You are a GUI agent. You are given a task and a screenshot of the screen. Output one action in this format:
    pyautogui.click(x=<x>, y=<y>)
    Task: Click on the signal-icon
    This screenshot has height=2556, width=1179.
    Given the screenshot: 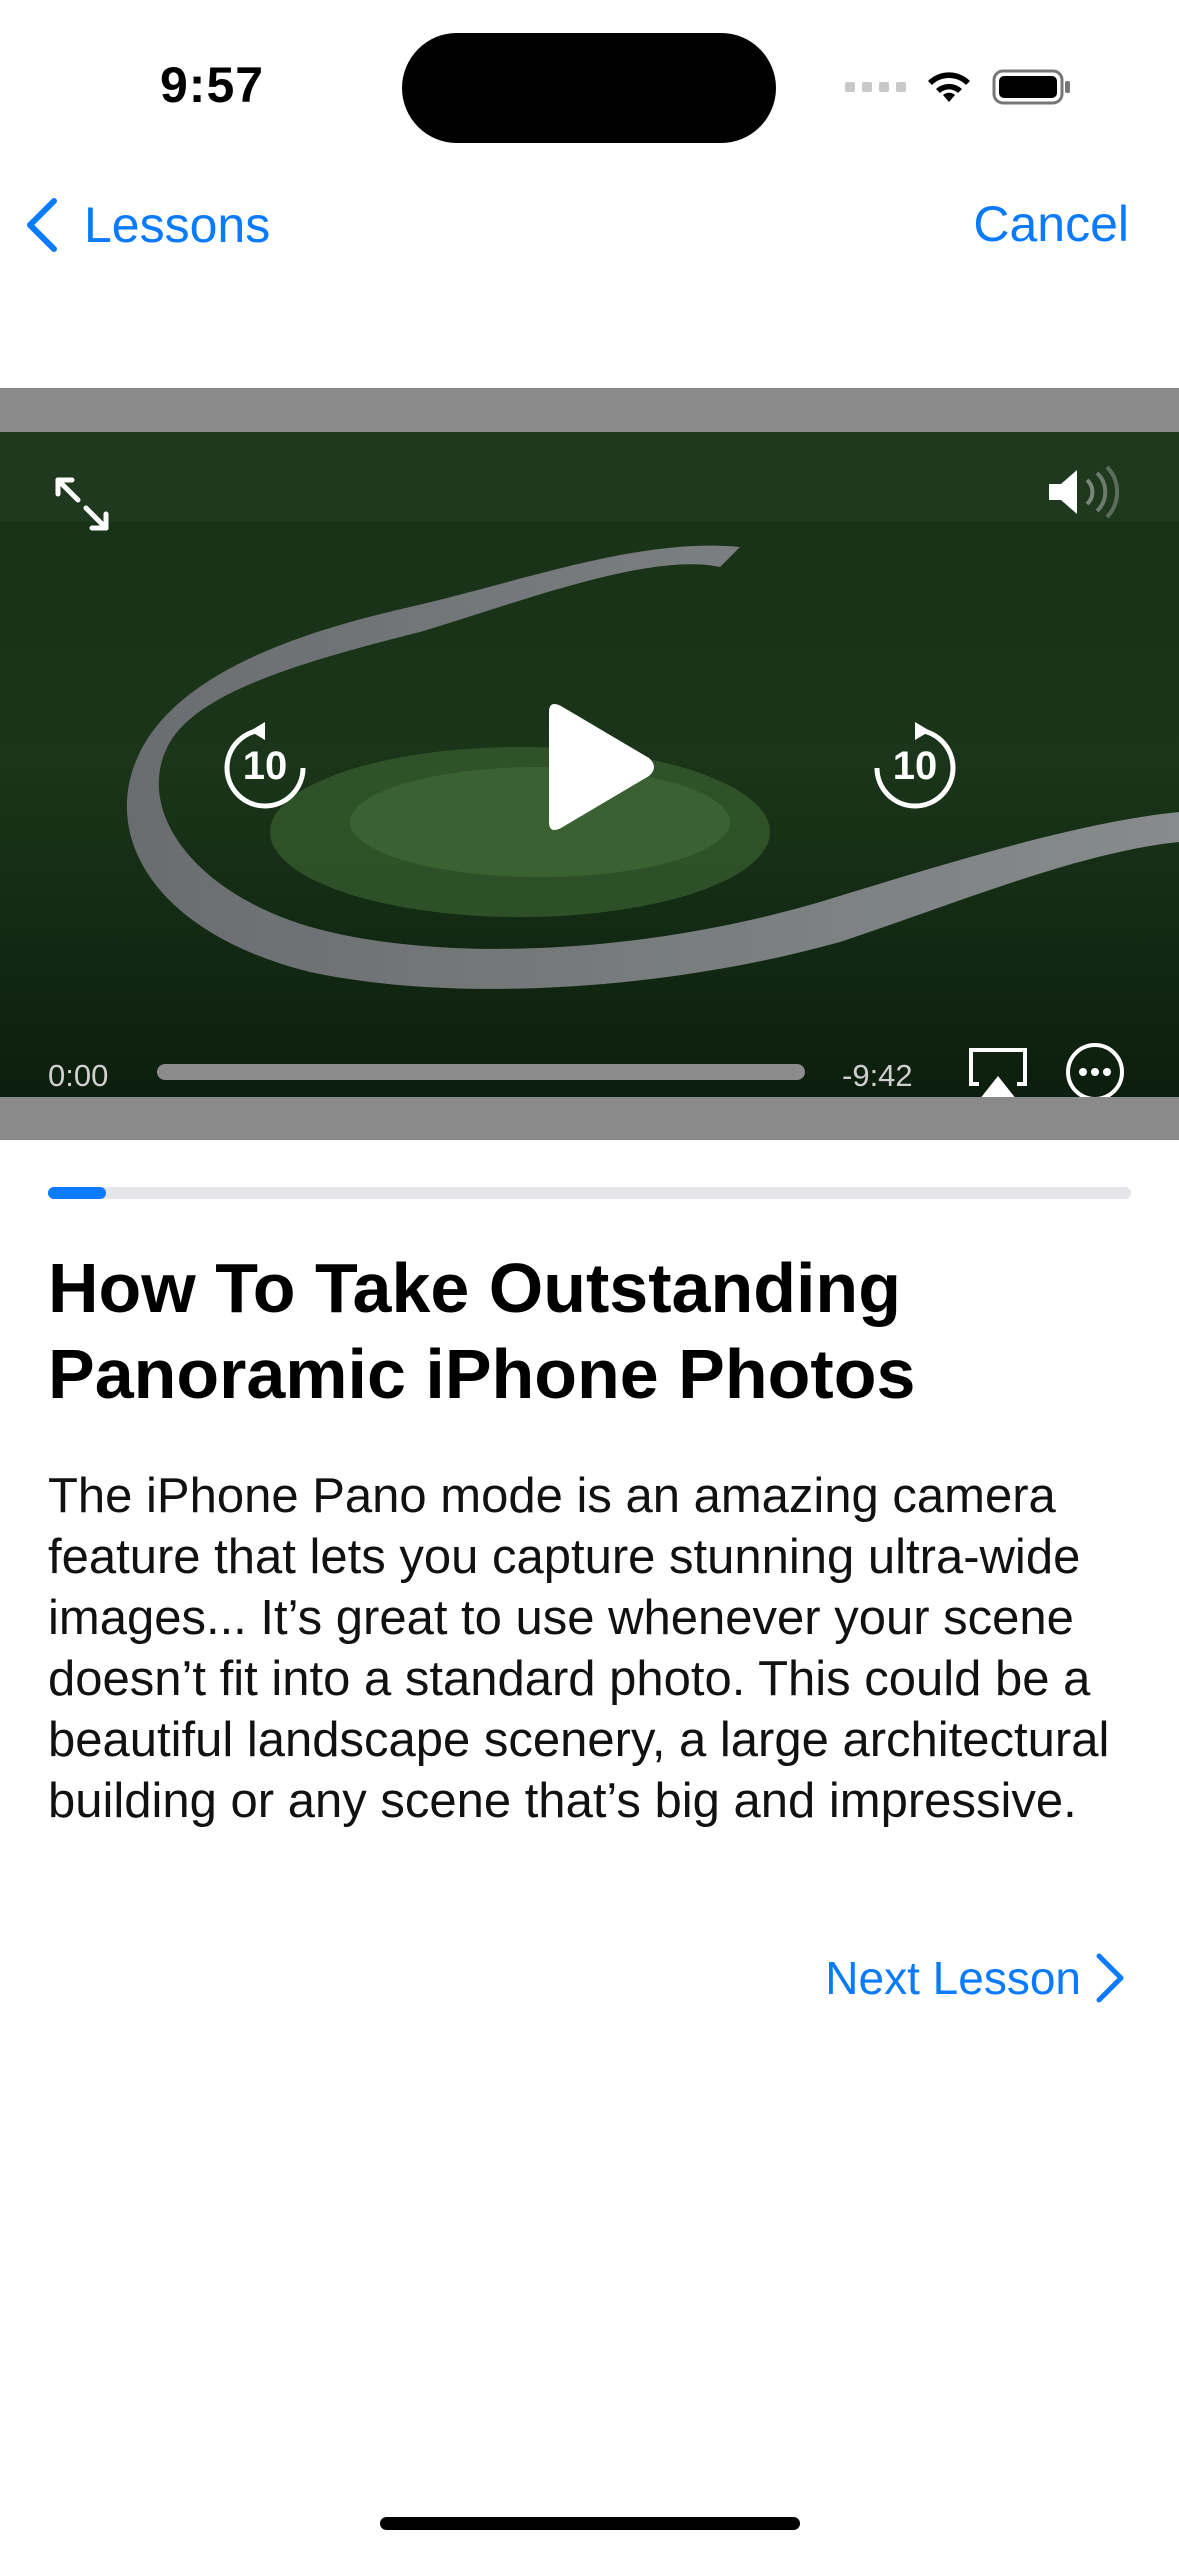 What is the action you would take?
    pyautogui.click(x=875, y=87)
    